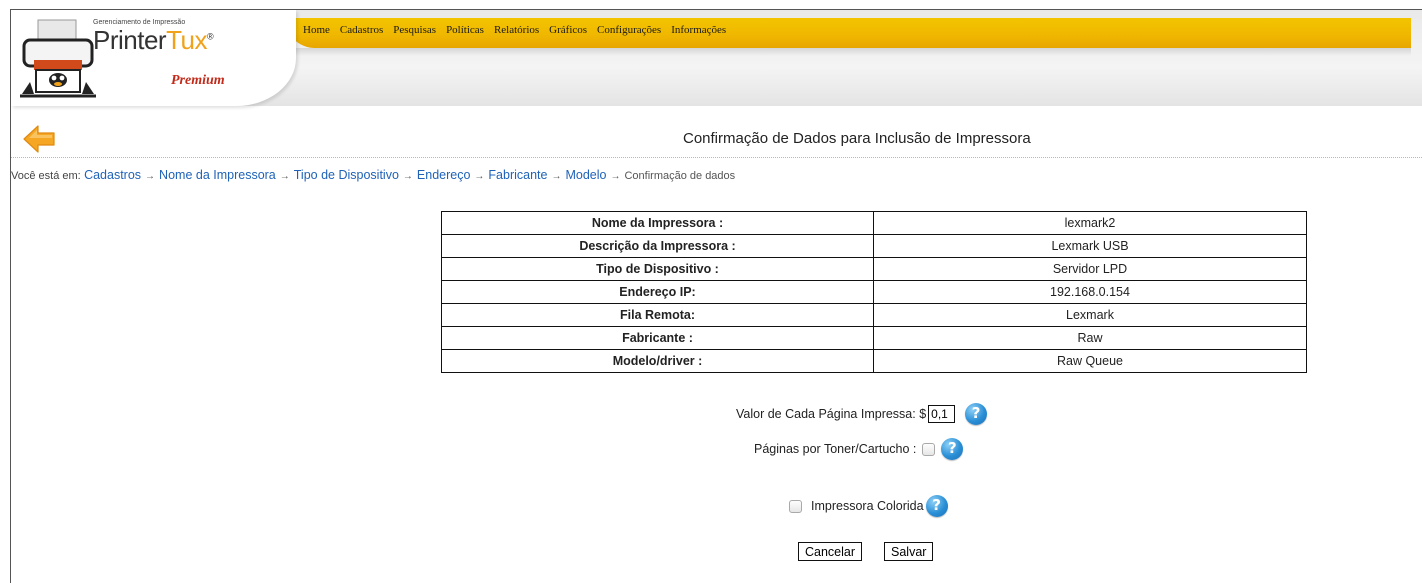  What do you see at coordinates (853, 52) in the screenshot?
I see `nav-bar-shadow` at bounding box center [853, 52].